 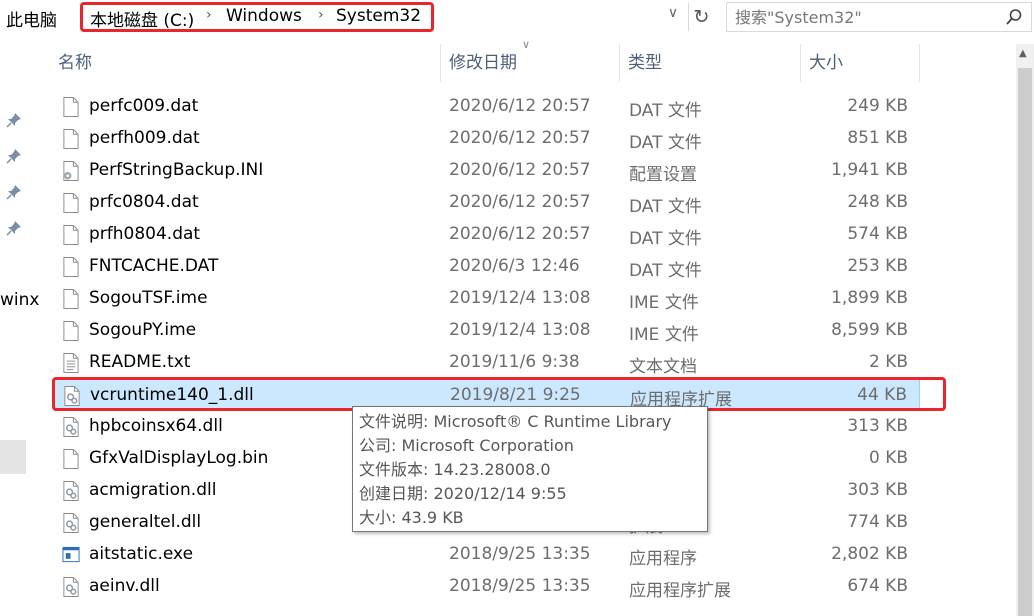 What do you see at coordinates (514, 266) in the screenshot?
I see `file-date: 2020/6/3 12:46` at bounding box center [514, 266].